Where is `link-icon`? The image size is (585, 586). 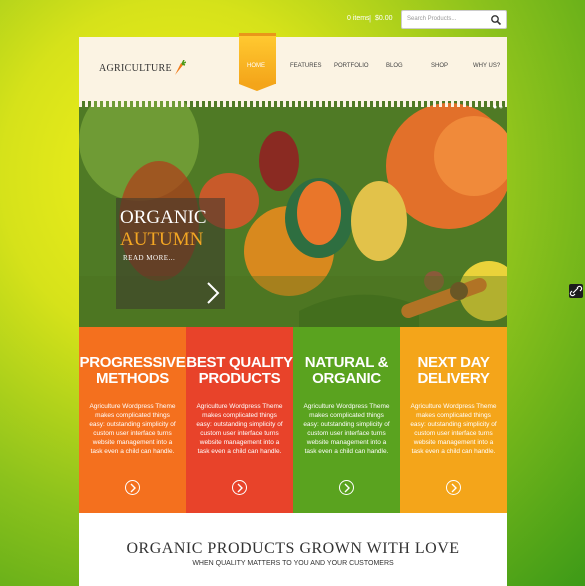
link-icon is located at coordinates (576, 291).